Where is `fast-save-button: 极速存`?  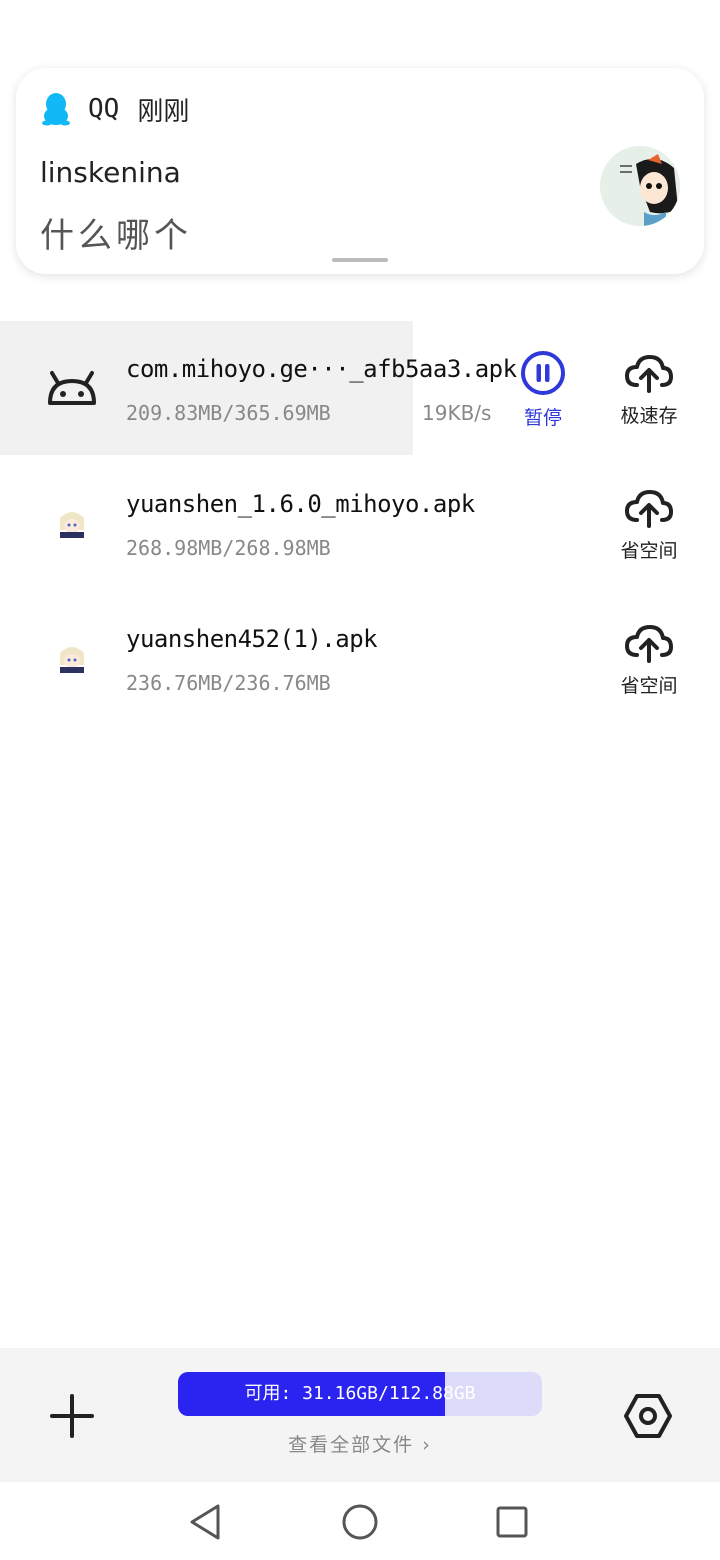
fast-save-button: 极速存 is located at coordinates (649, 389).